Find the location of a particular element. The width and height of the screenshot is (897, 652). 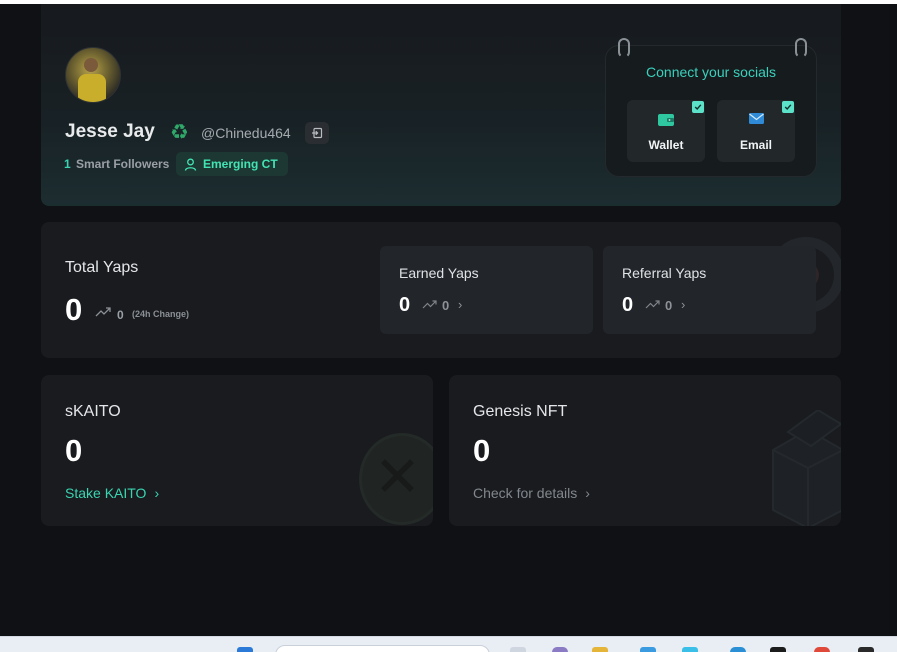

earned-yaps-card: Earned Yaps 0 0 › is located at coordinates (486, 290).